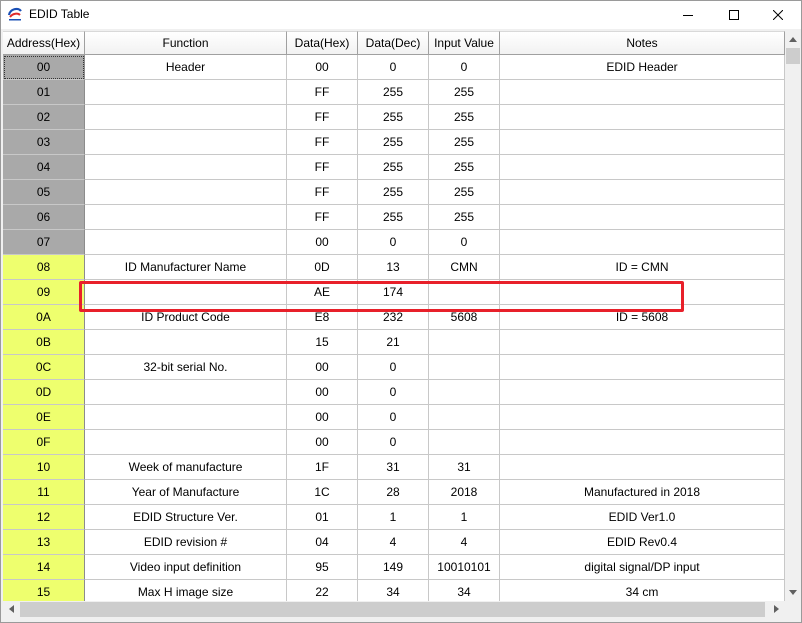  Describe the element at coordinates (793, 56) in the screenshot. I see `vertical-scroll-thumb` at that location.